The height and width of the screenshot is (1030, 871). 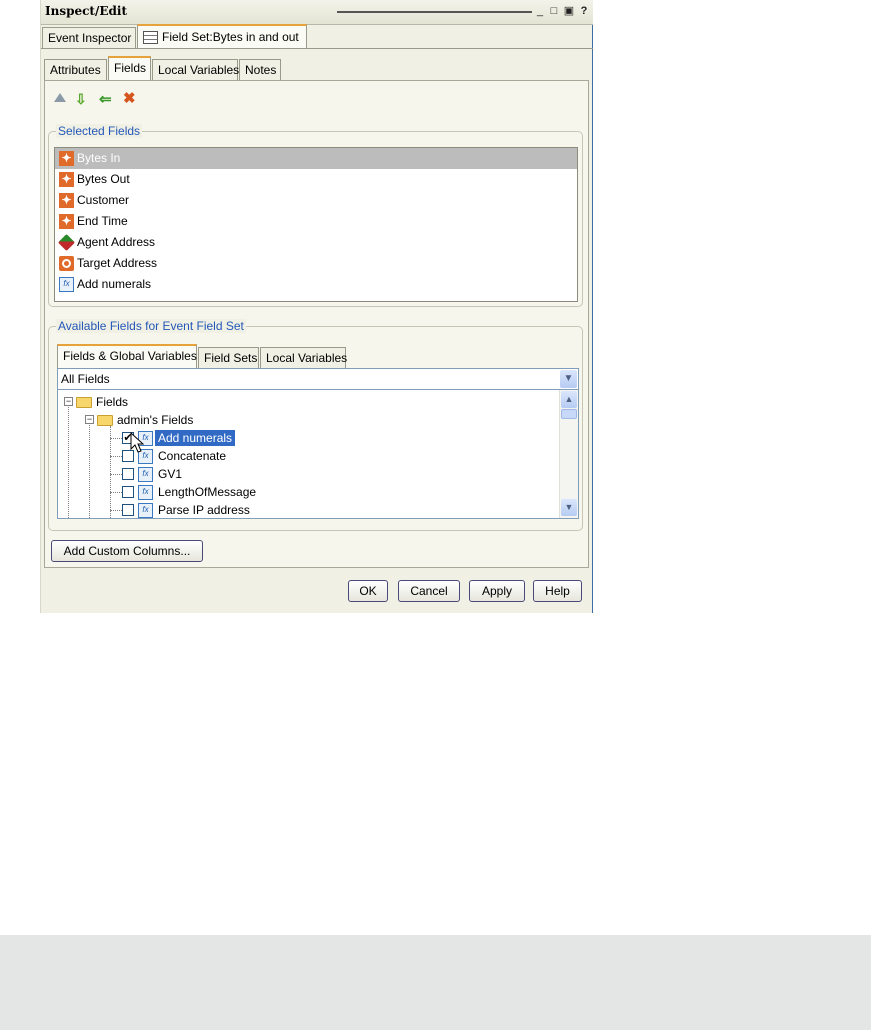 What do you see at coordinates (192, 456) in the screenshot?
I see `tree-item-label: Concatenate` at bounding box center [192, 456].